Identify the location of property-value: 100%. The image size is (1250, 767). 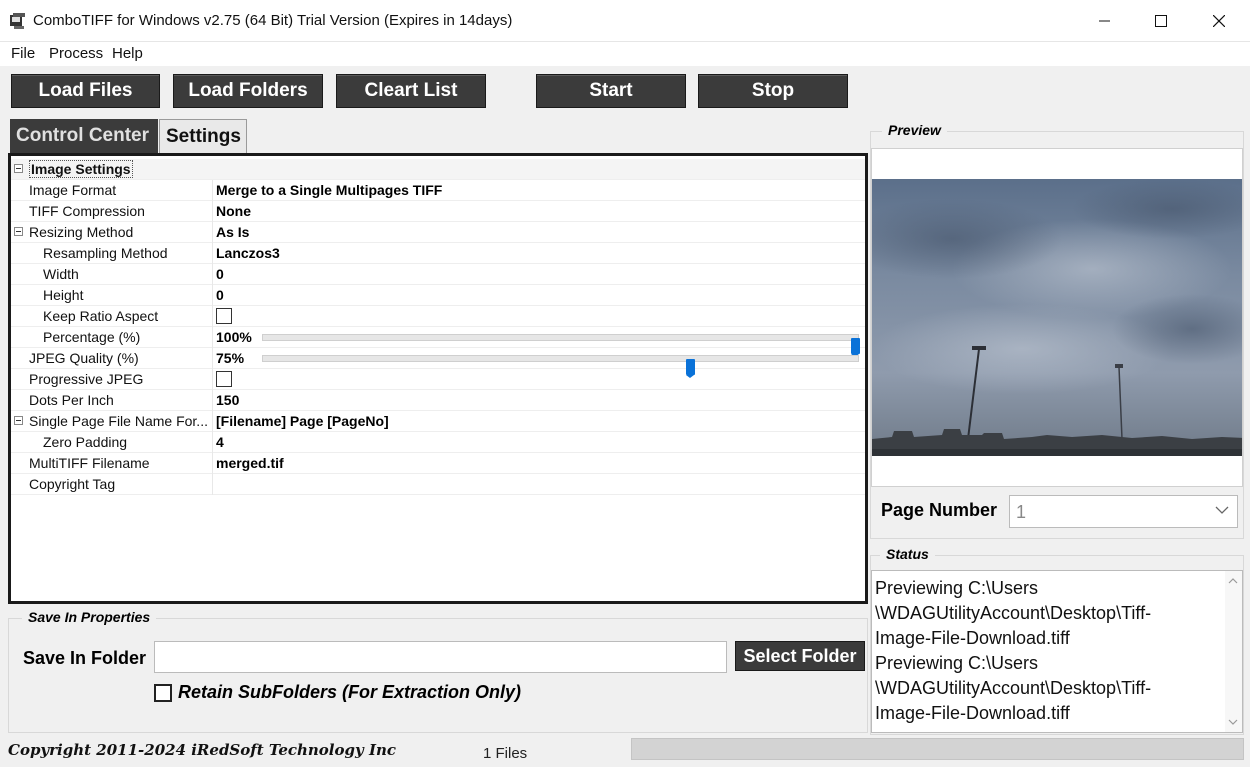
(234, 337).